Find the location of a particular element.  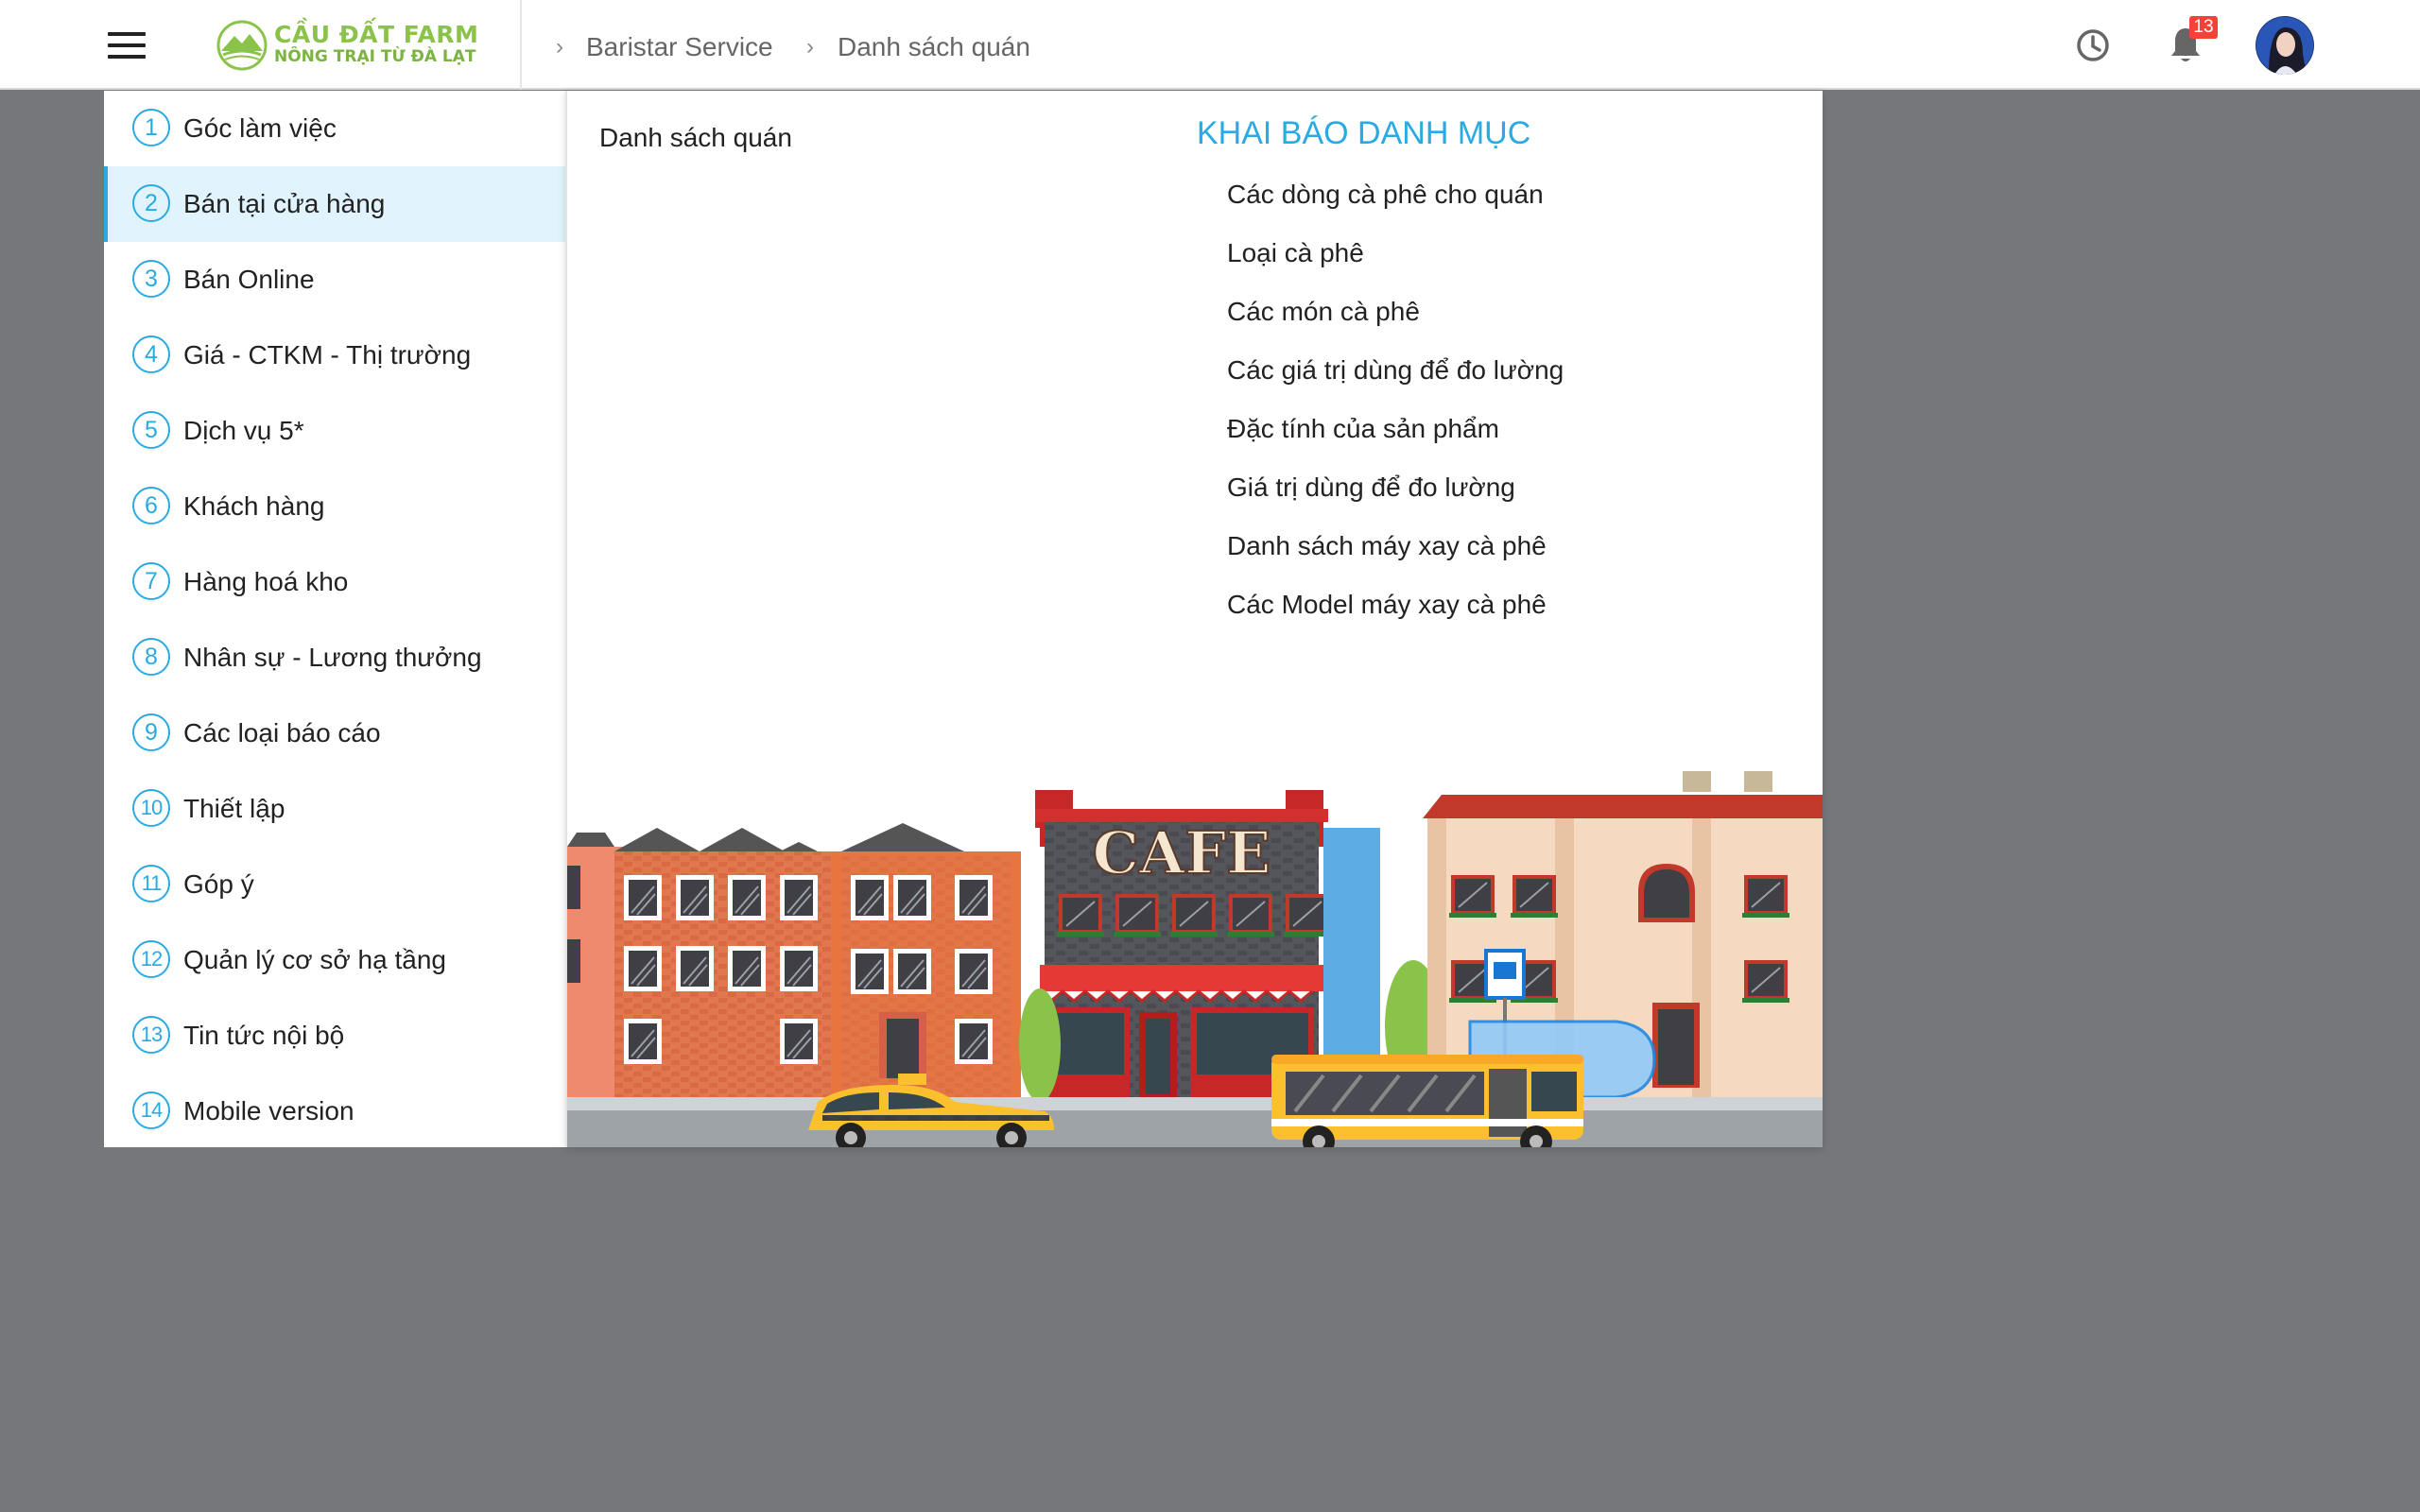

sidebar-item-label: Góc làm việc is located at coordinates (260, 128).